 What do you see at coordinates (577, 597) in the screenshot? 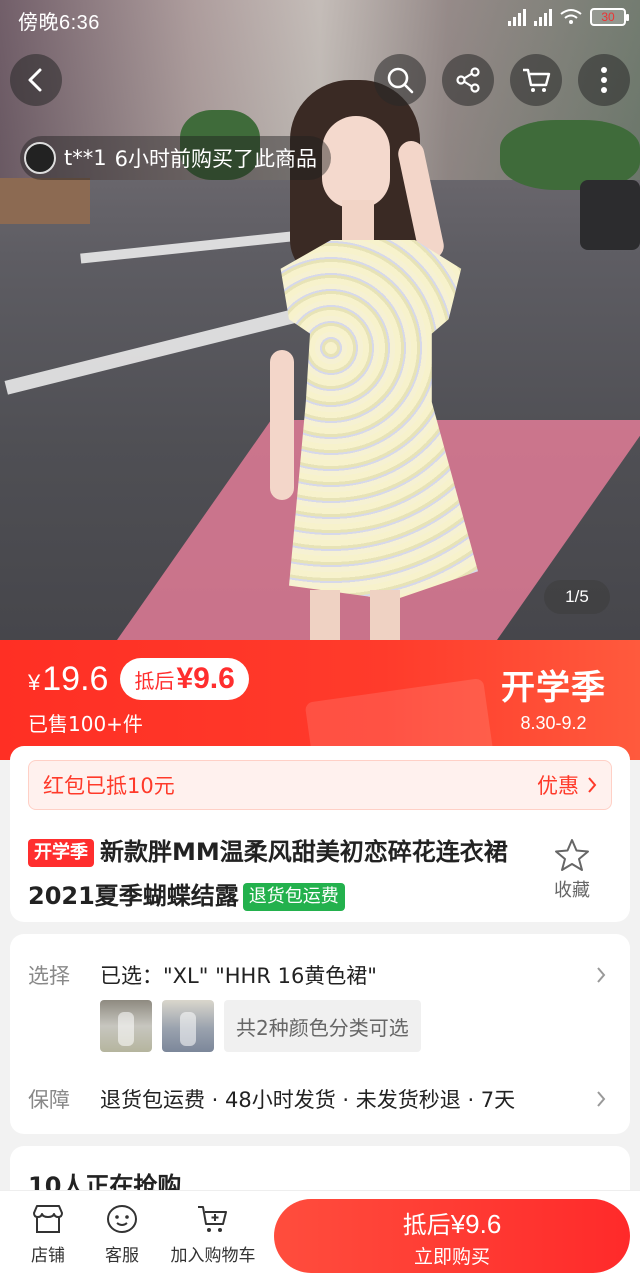
I see `image-page-indicator: 1/5` at bounding box center [577, 597].